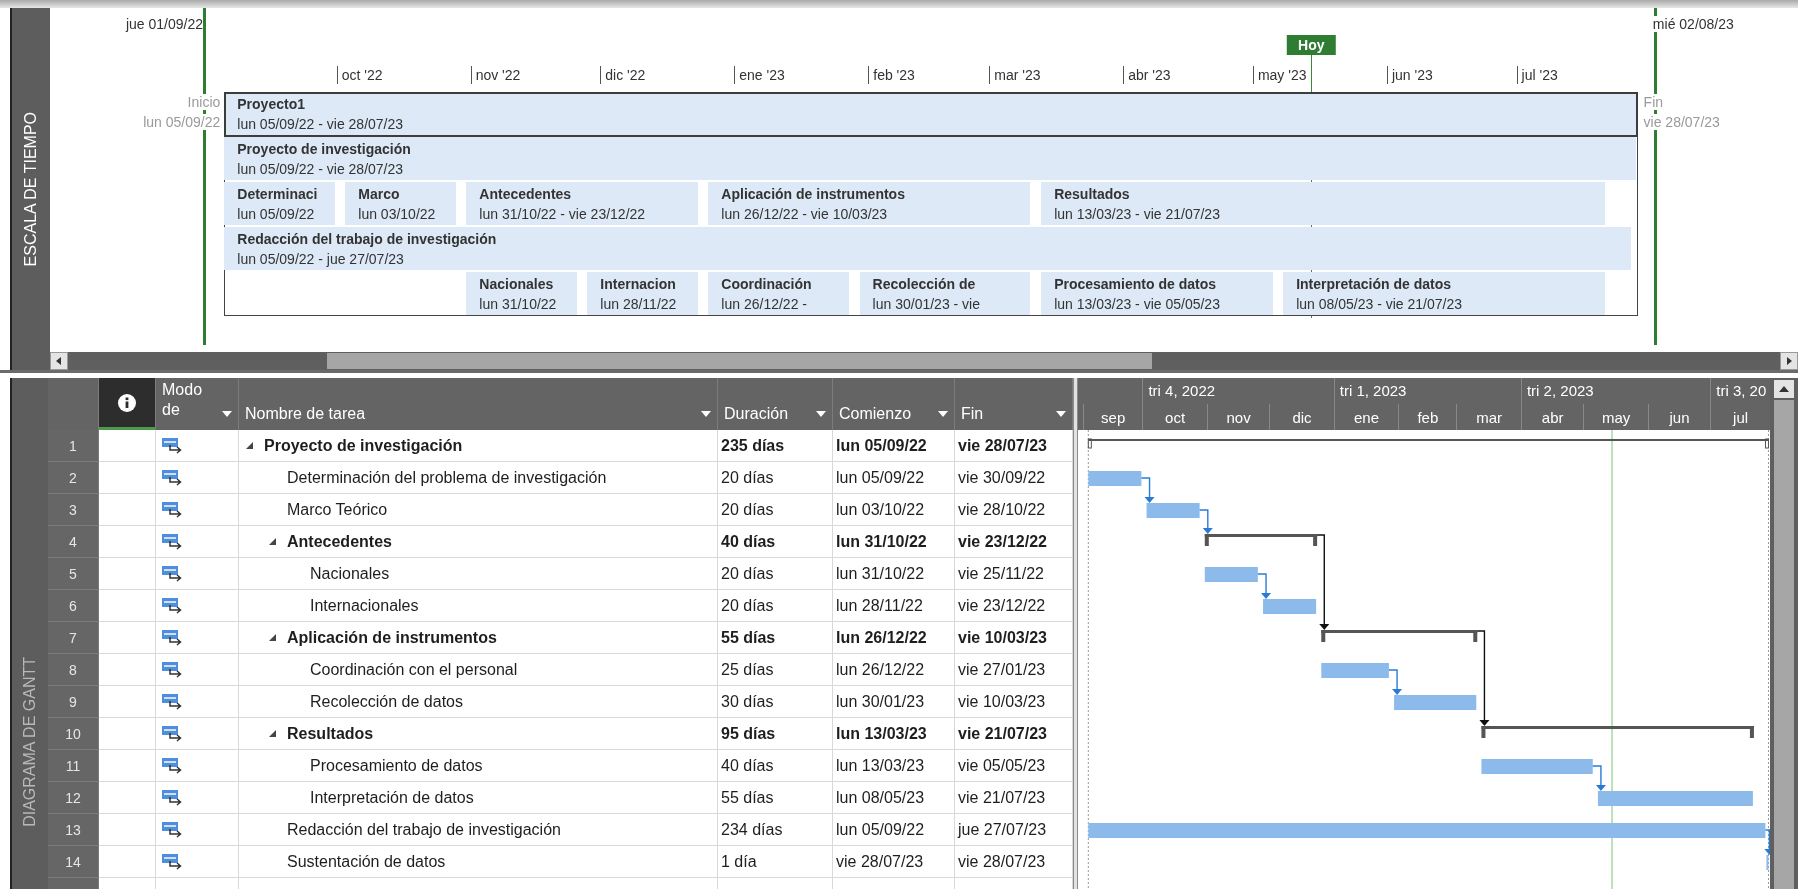  What do you see at coordinates (1444, 293) in the screenshot?
I see `timeline-bar: Interpretación de datos lun 08/05/23 - vie 21/07/23` at bounding box center [1444, 293].